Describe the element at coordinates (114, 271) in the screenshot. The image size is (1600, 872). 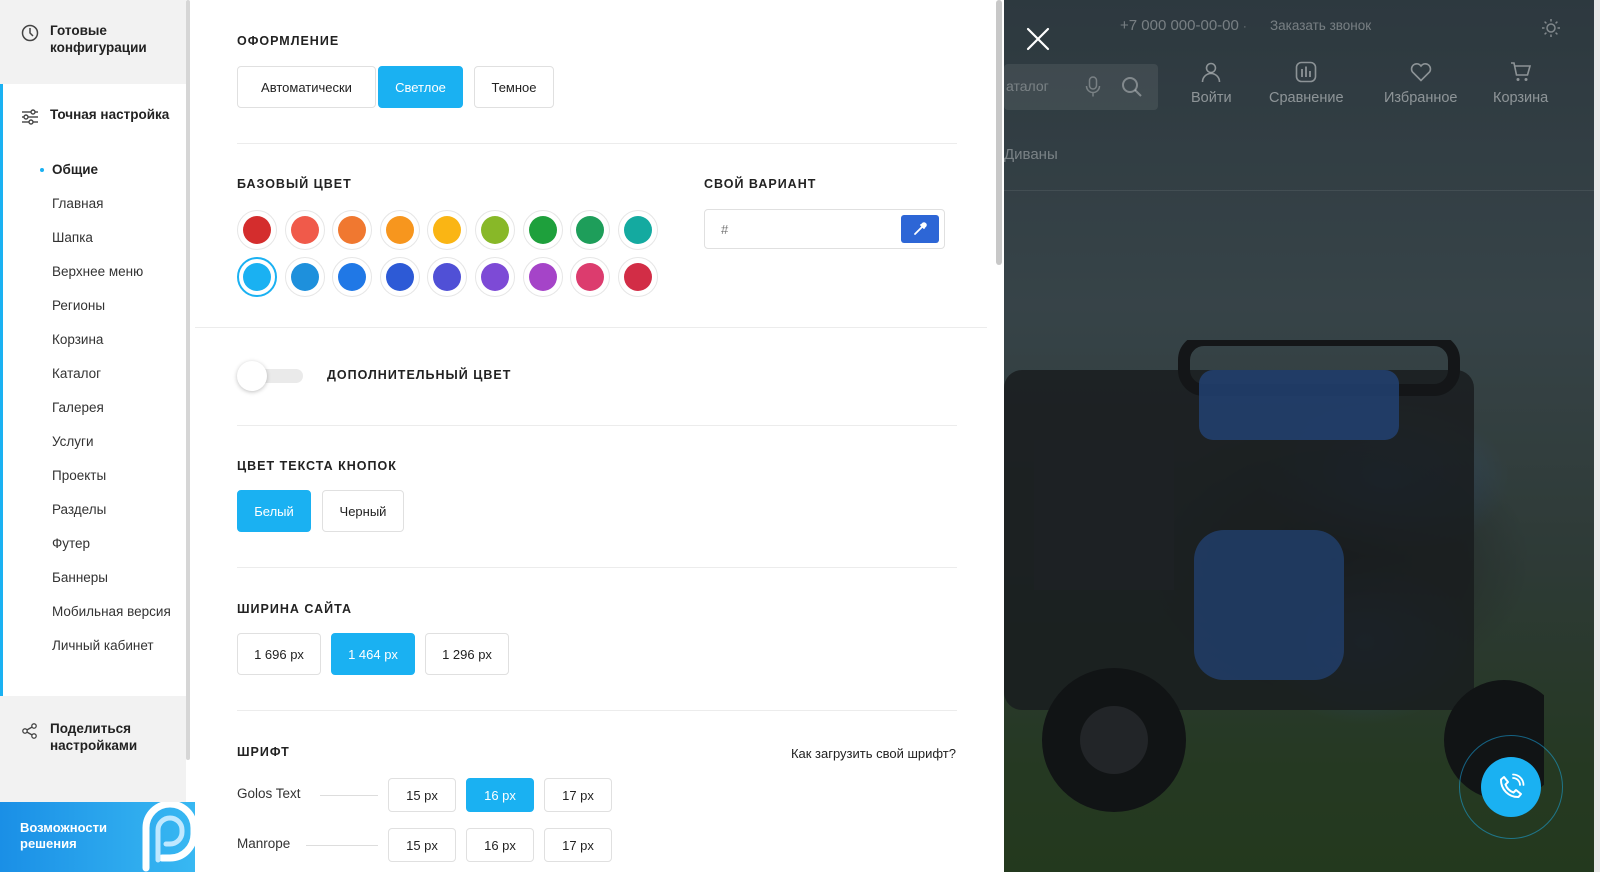
I see `nav-item: Верхнее меню` at that location.